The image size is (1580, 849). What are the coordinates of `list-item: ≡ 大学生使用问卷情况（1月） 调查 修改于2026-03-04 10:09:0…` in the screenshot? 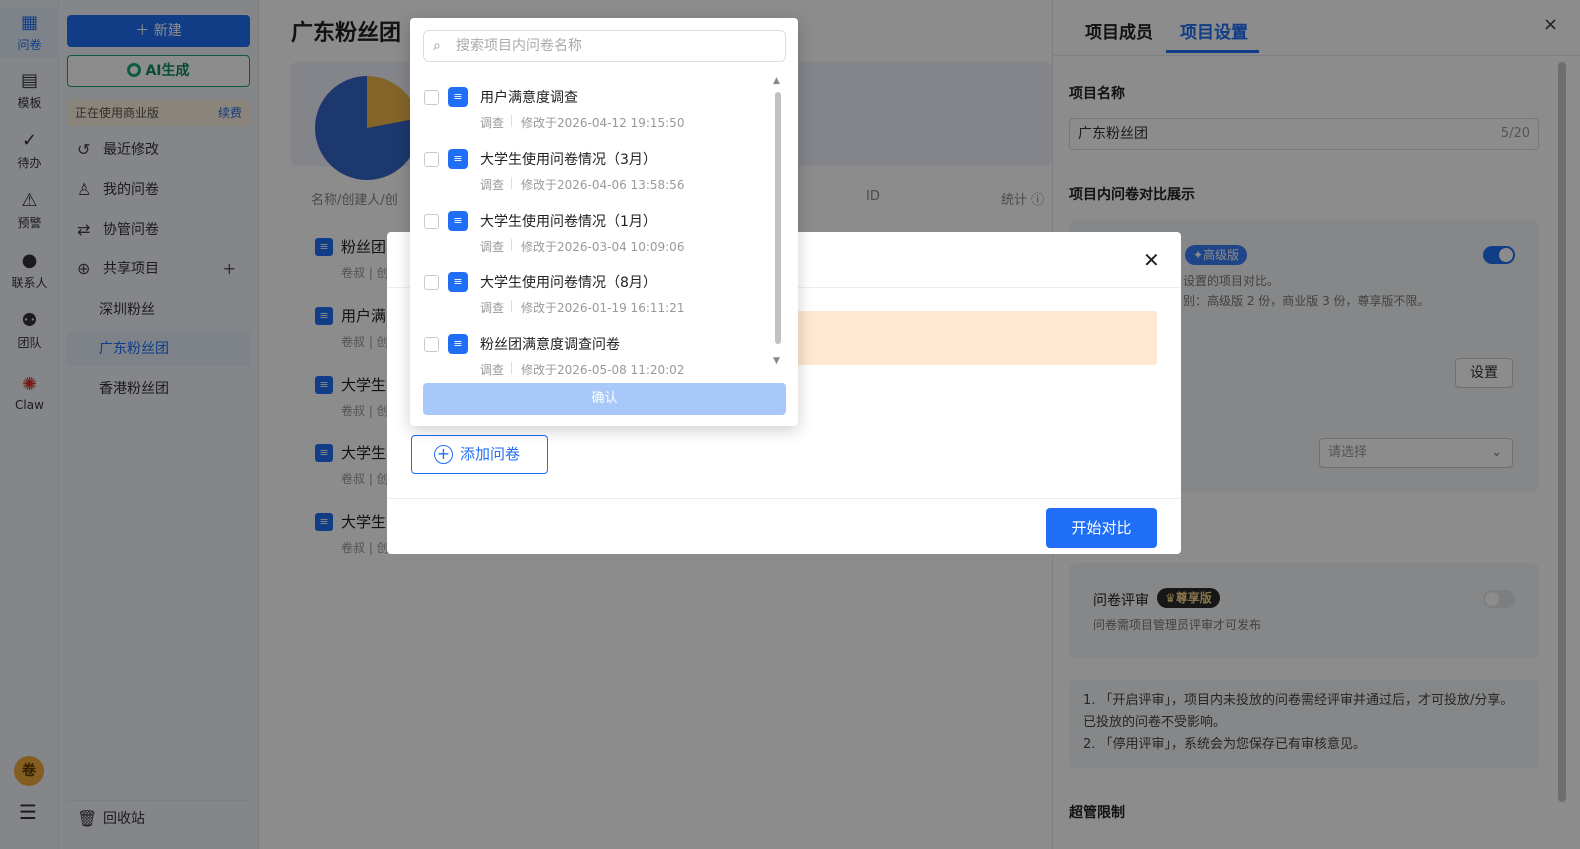 It's located at (595, 237).